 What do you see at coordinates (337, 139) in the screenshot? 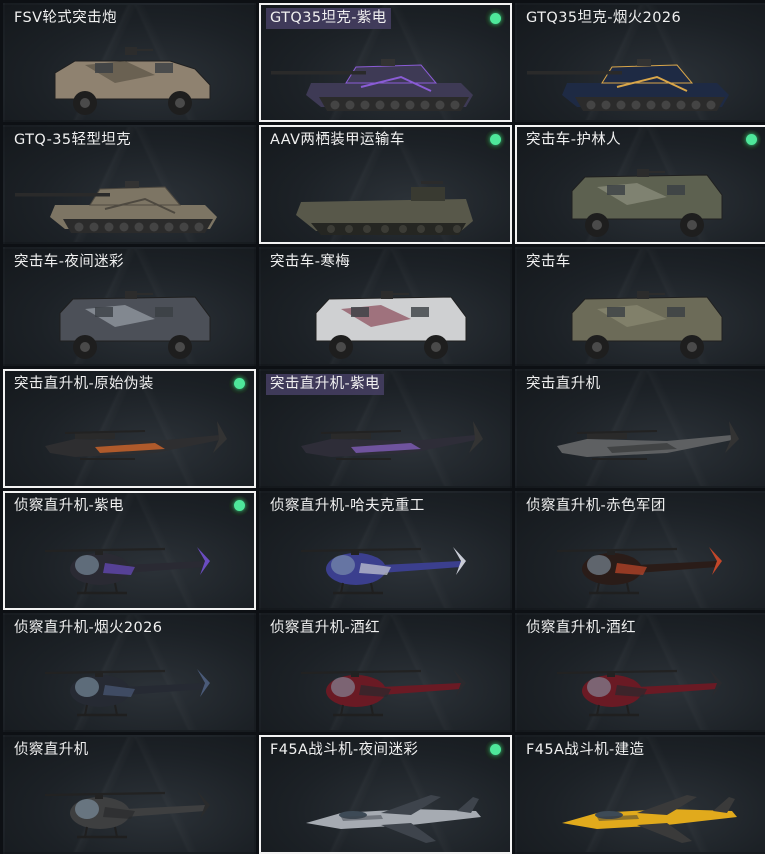
I see `vehicle-skin-name: AAV两栖装甲运输车` at bounding box center [337, 139].